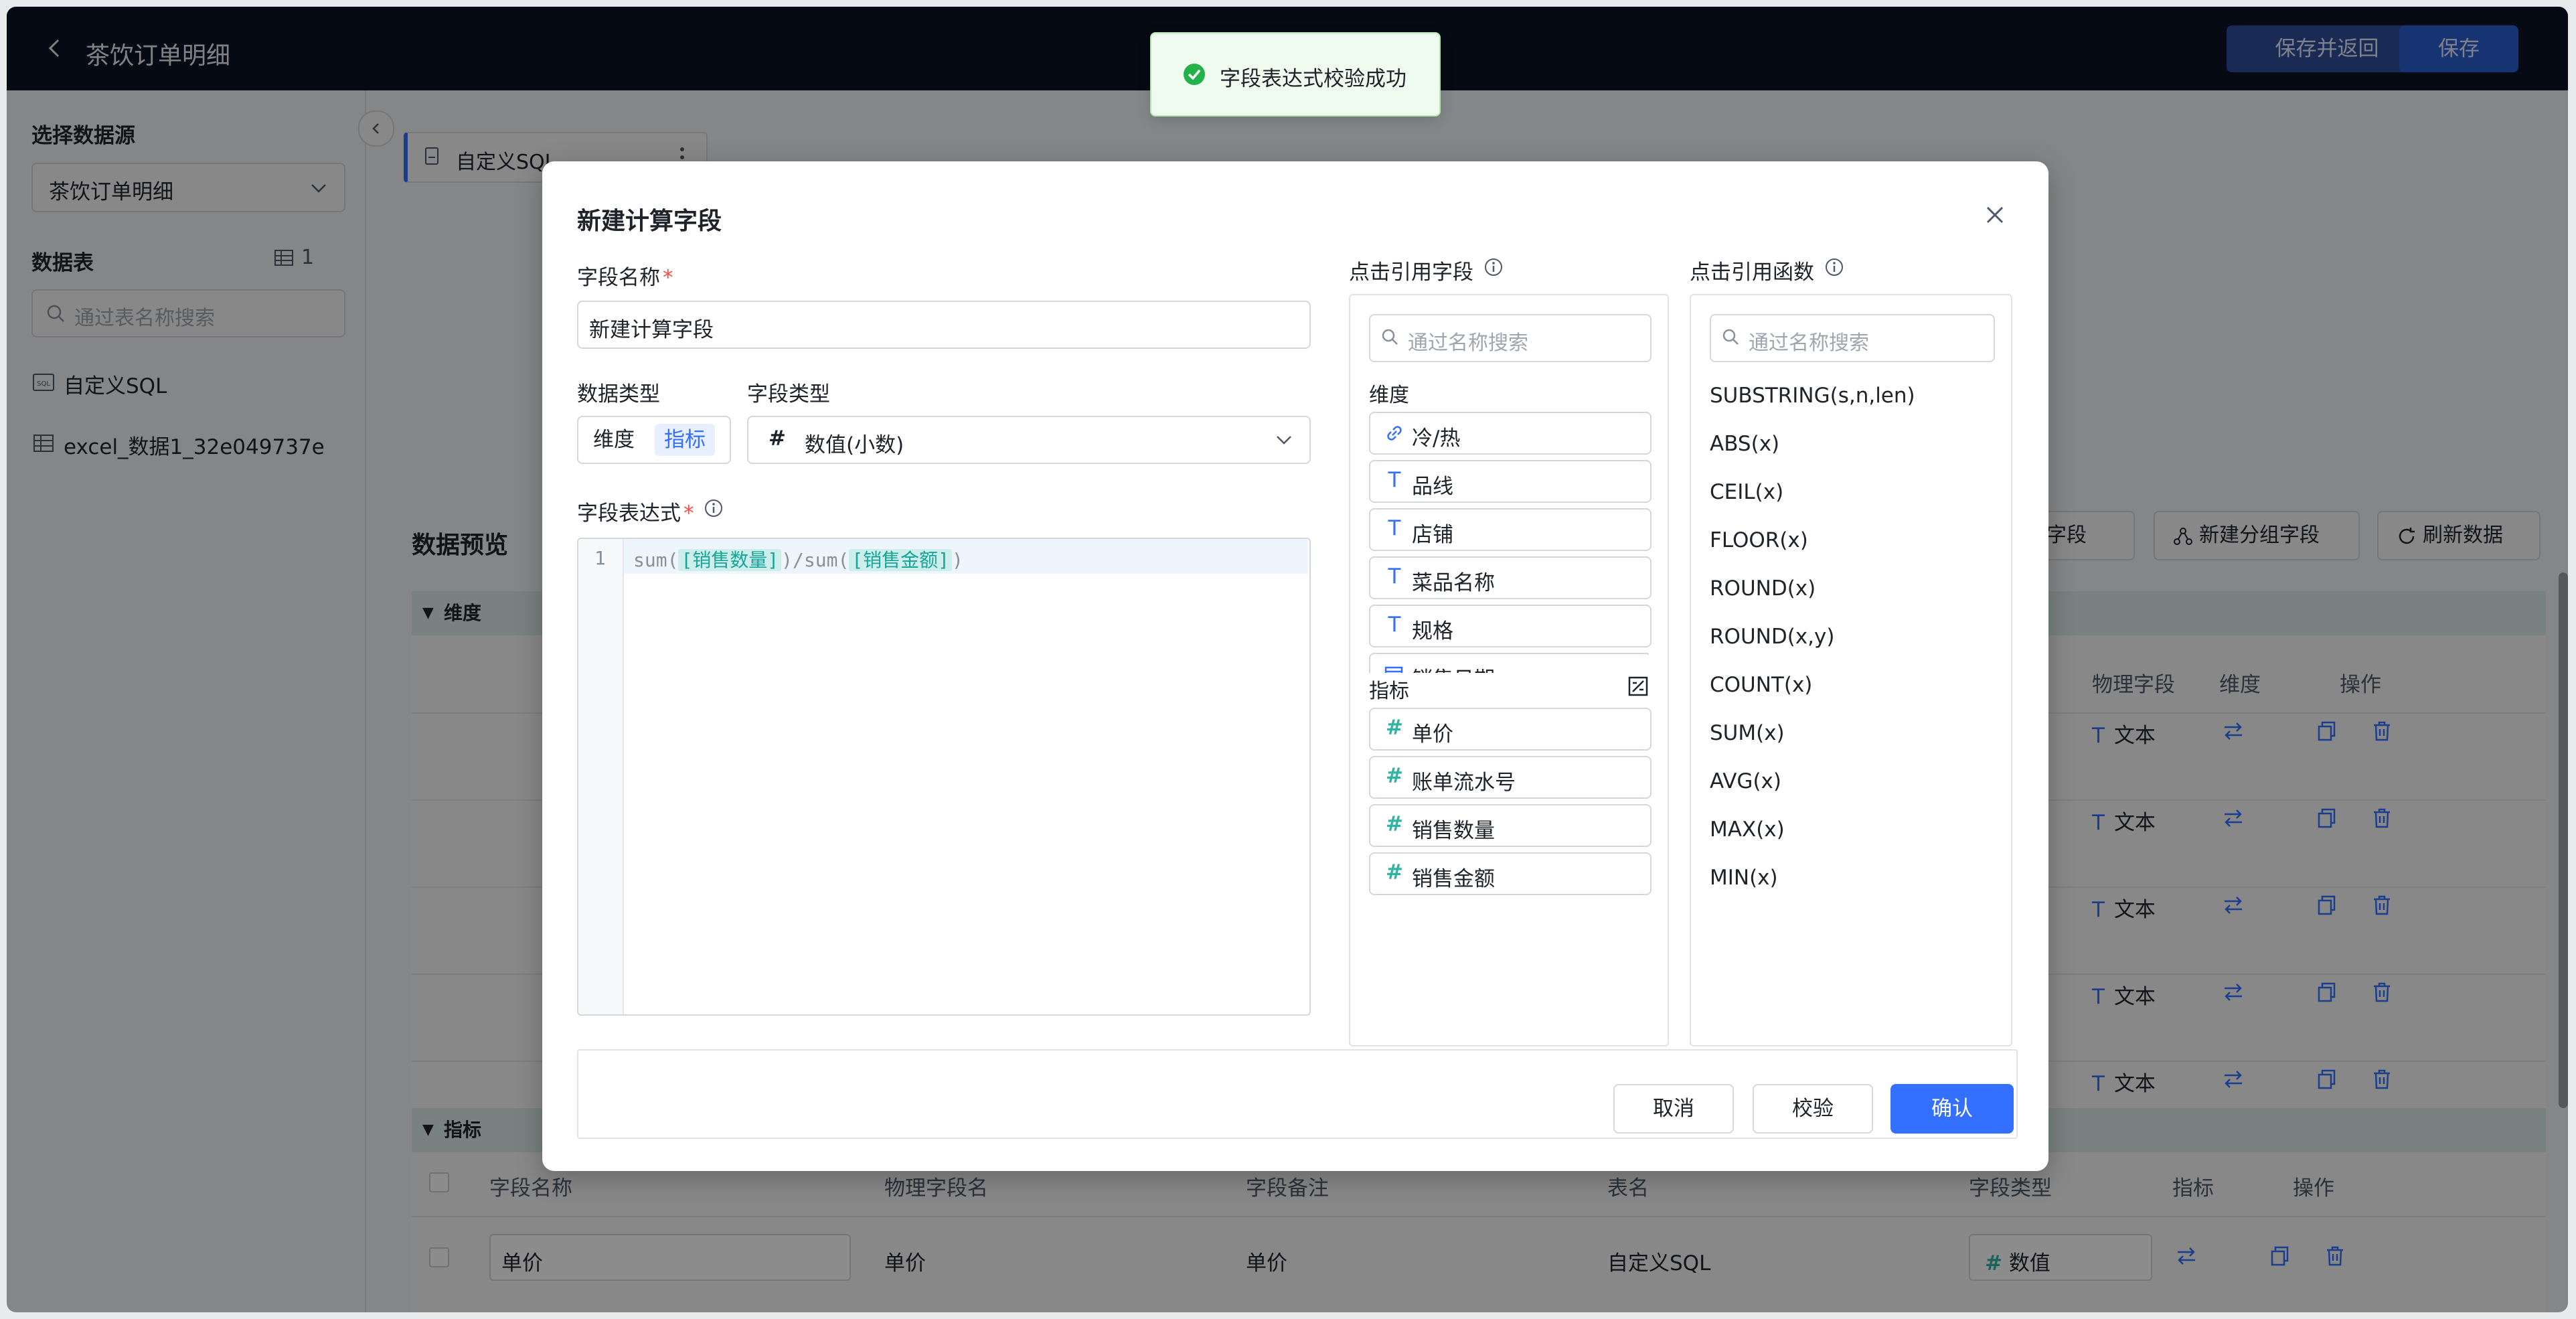 The height and width of the screenshot is (1319, 2576). What do you see at coordinates (614, 440) in the screenshot?
I see `data-type-option-dimension: 维度` at bounding box center [614, 440].